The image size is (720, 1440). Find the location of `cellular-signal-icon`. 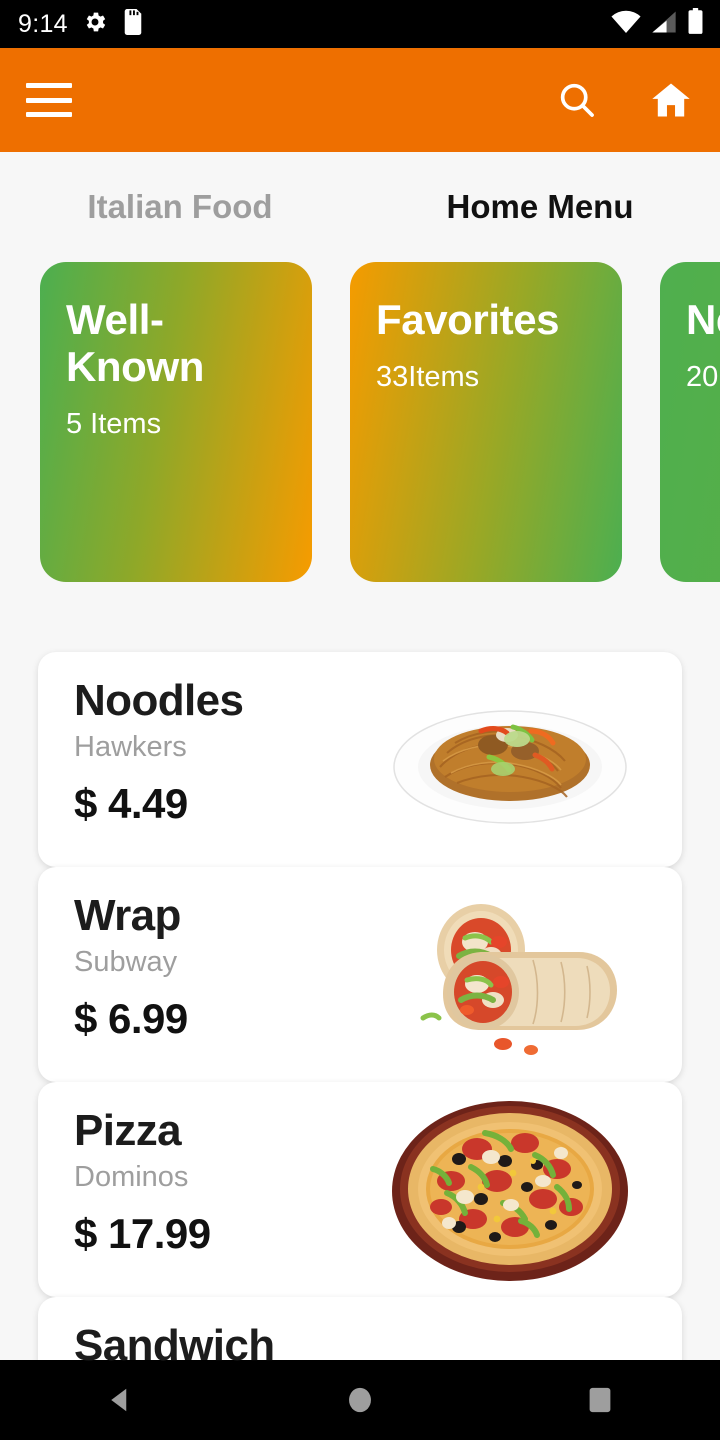

cellular-signal-icon is located at coordinates (664, 24).